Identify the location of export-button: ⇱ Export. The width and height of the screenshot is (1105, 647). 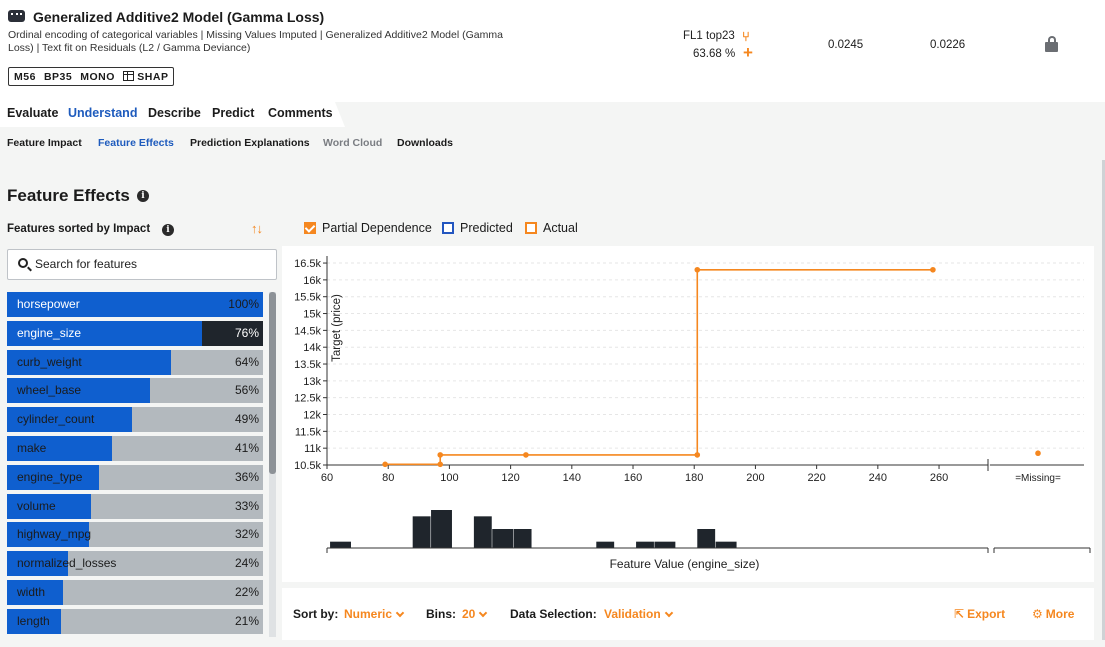
(979, 614).